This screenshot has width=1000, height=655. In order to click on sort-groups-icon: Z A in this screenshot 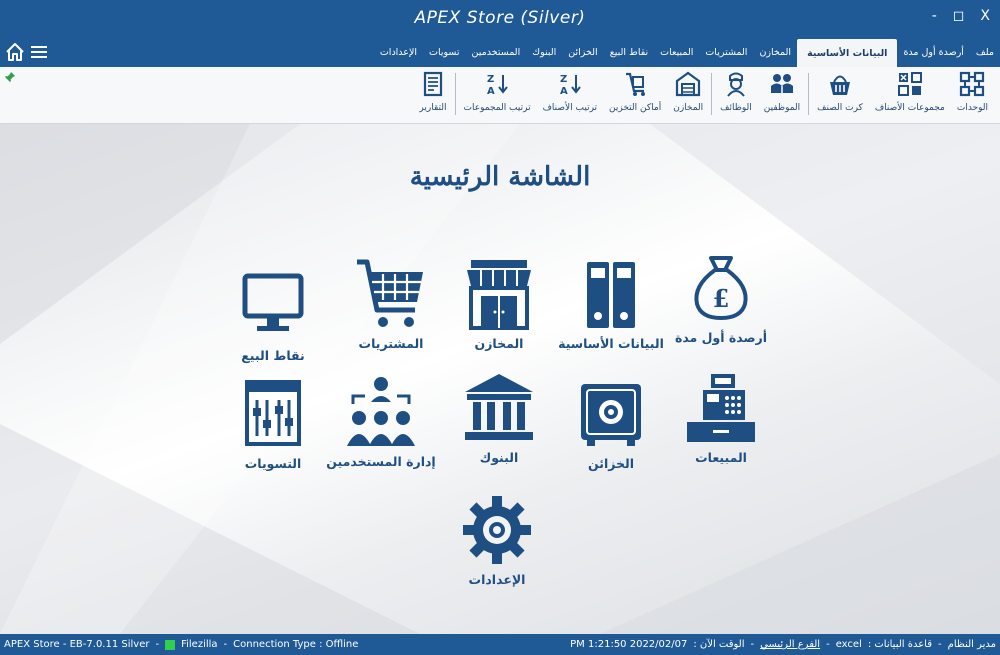, I will do `click(497, 85)`.